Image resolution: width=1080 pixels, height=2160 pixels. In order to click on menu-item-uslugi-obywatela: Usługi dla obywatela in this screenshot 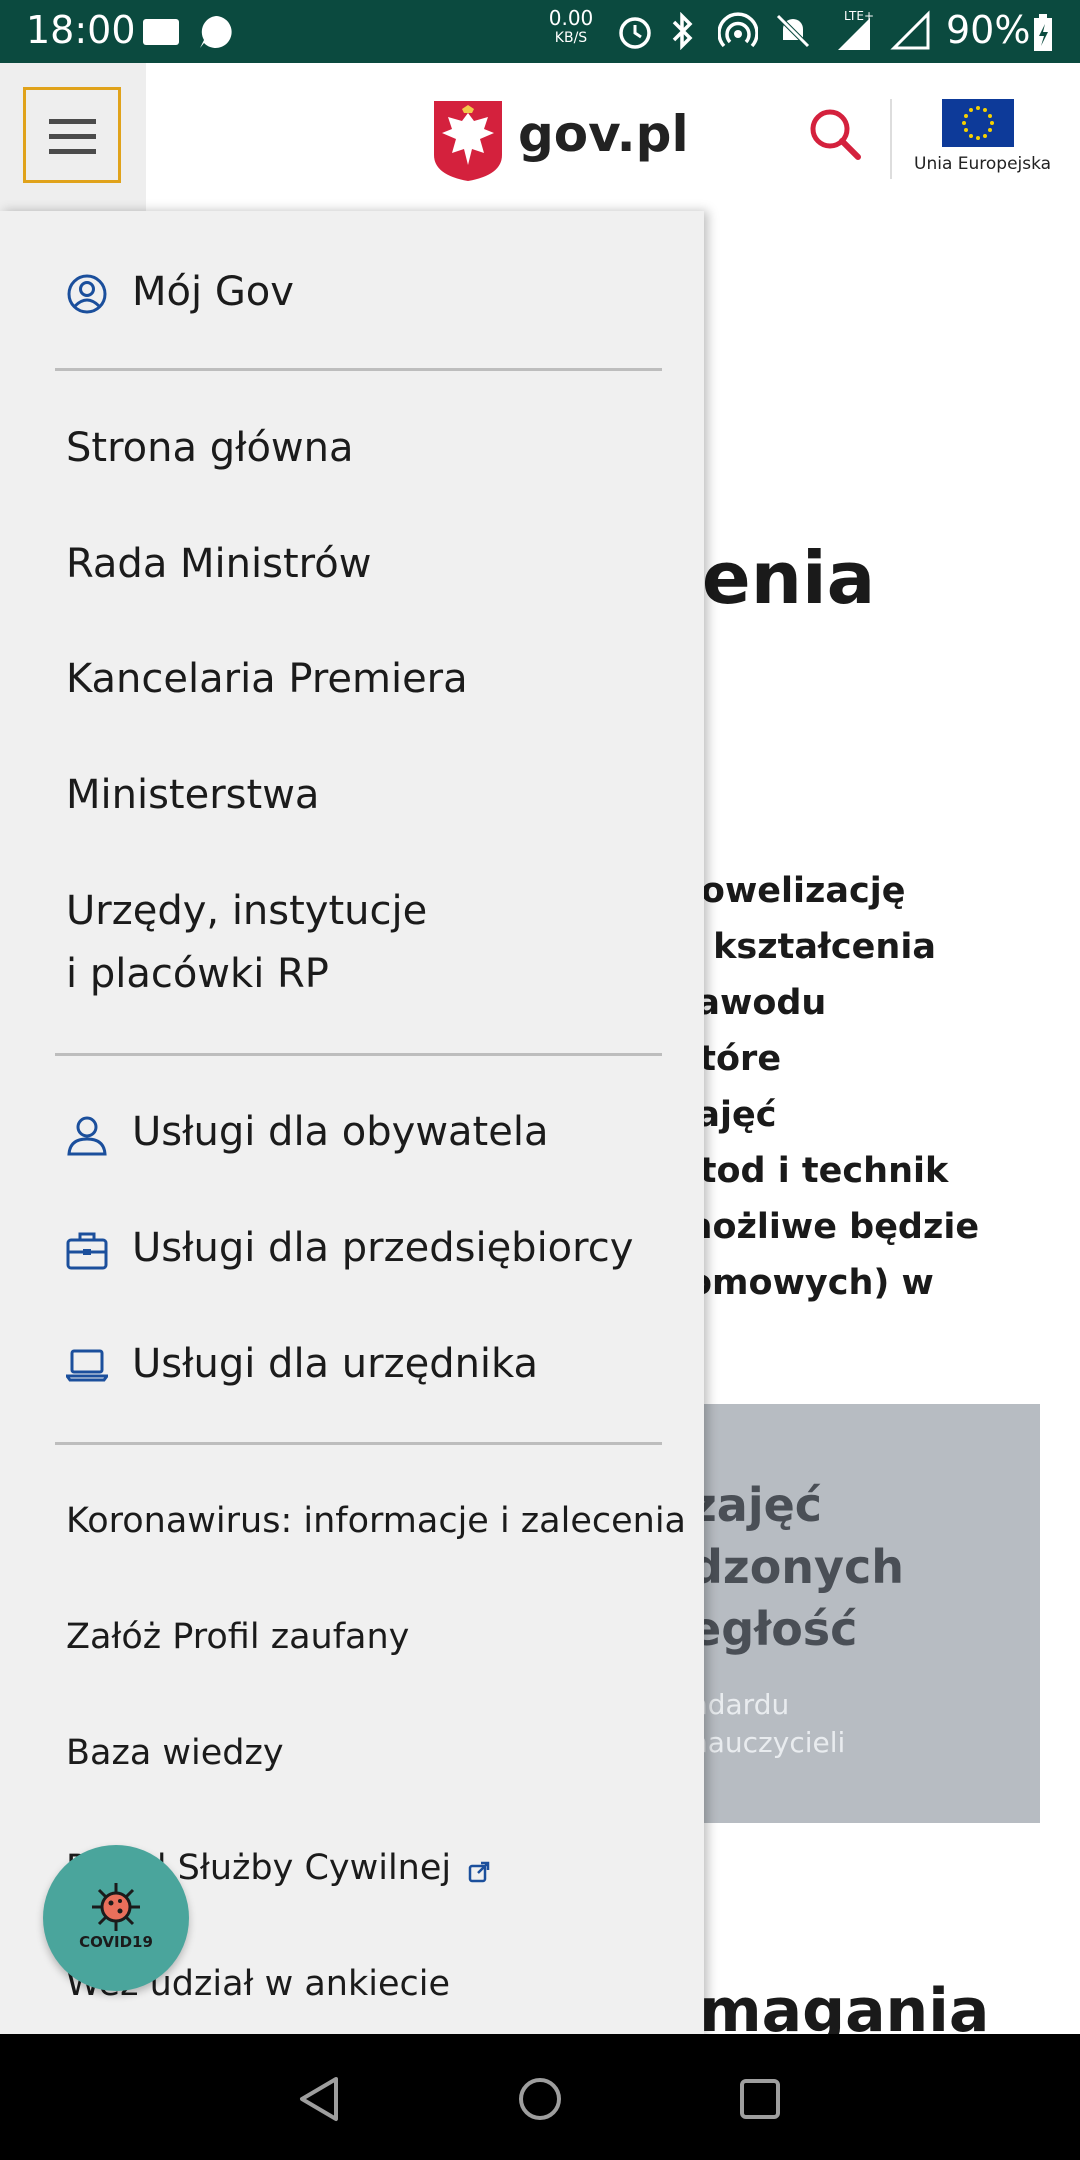, I will do `click(340, 1132)`.